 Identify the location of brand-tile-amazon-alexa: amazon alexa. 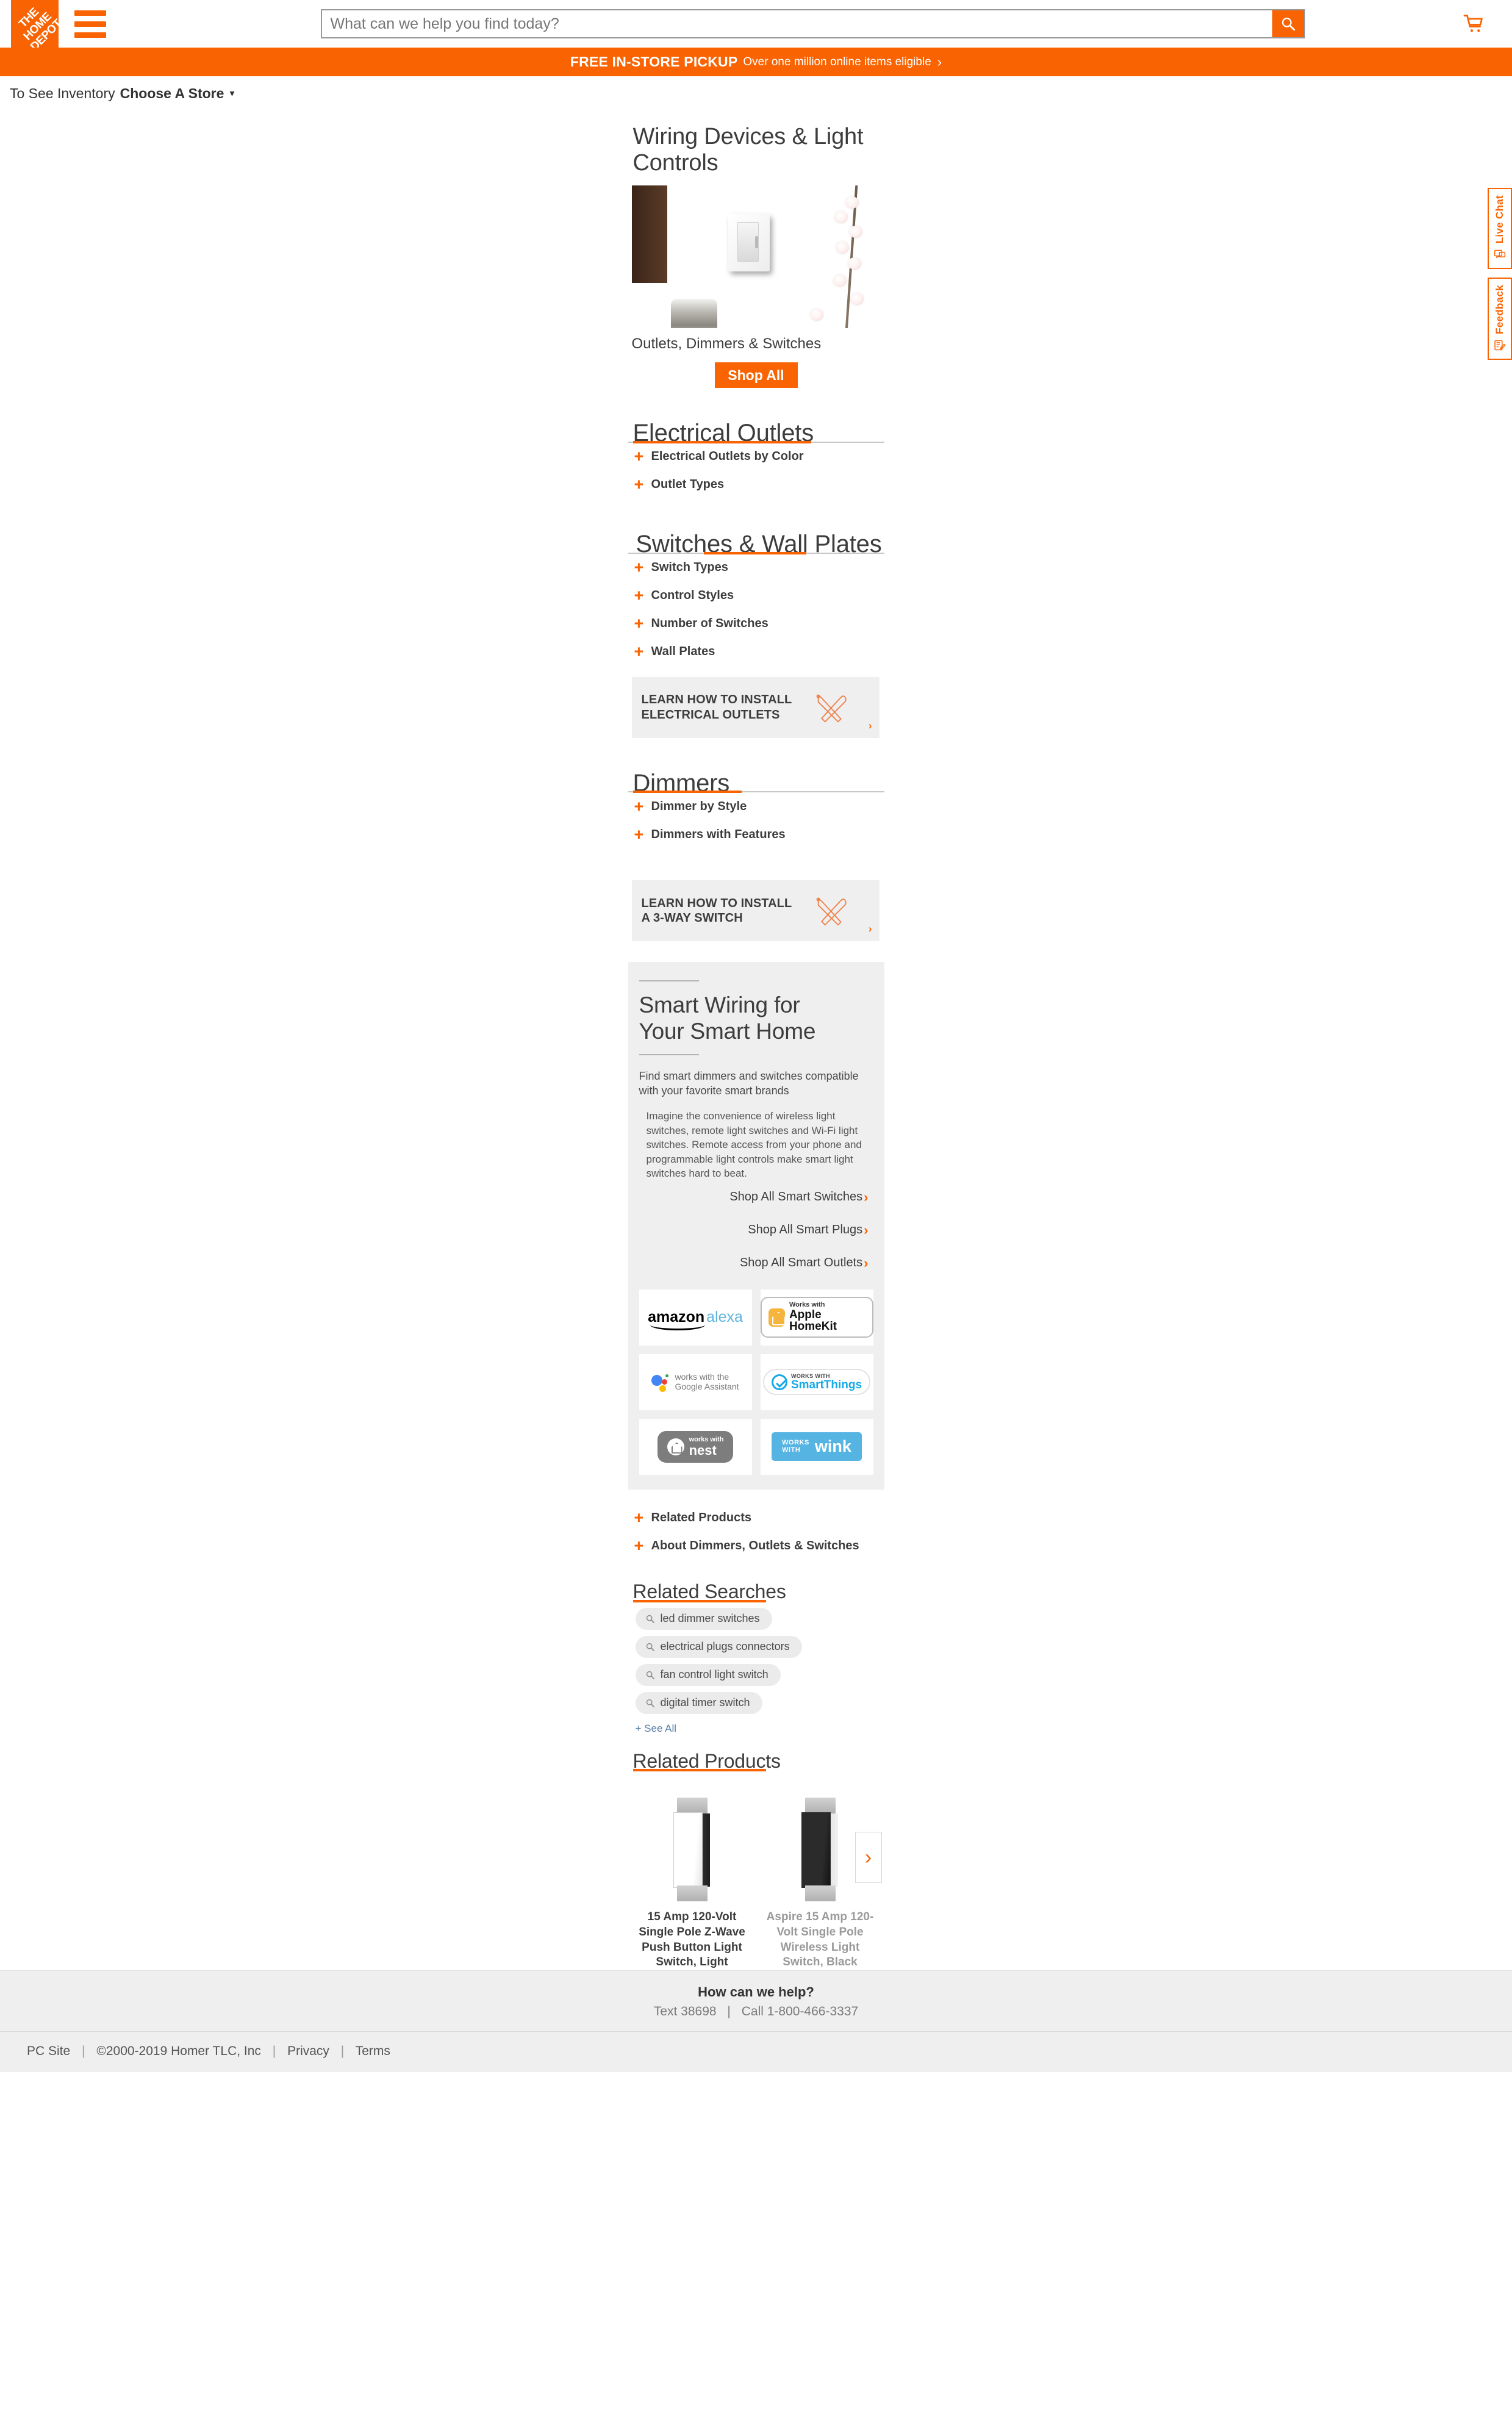
(695, 1317).